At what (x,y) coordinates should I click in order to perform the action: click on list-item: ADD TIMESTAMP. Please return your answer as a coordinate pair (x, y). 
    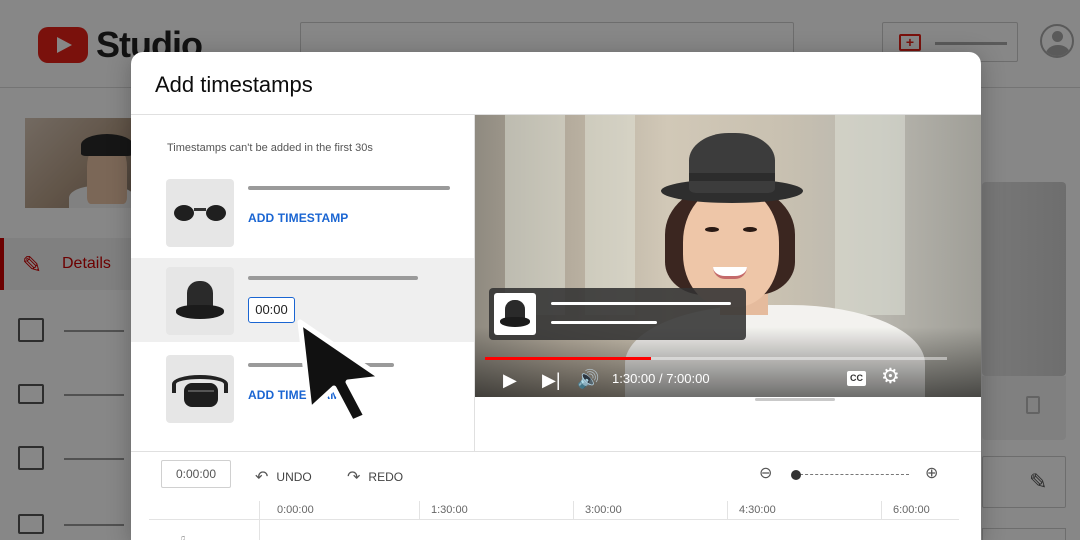
    Looking at the image, I should click on (302, 212).